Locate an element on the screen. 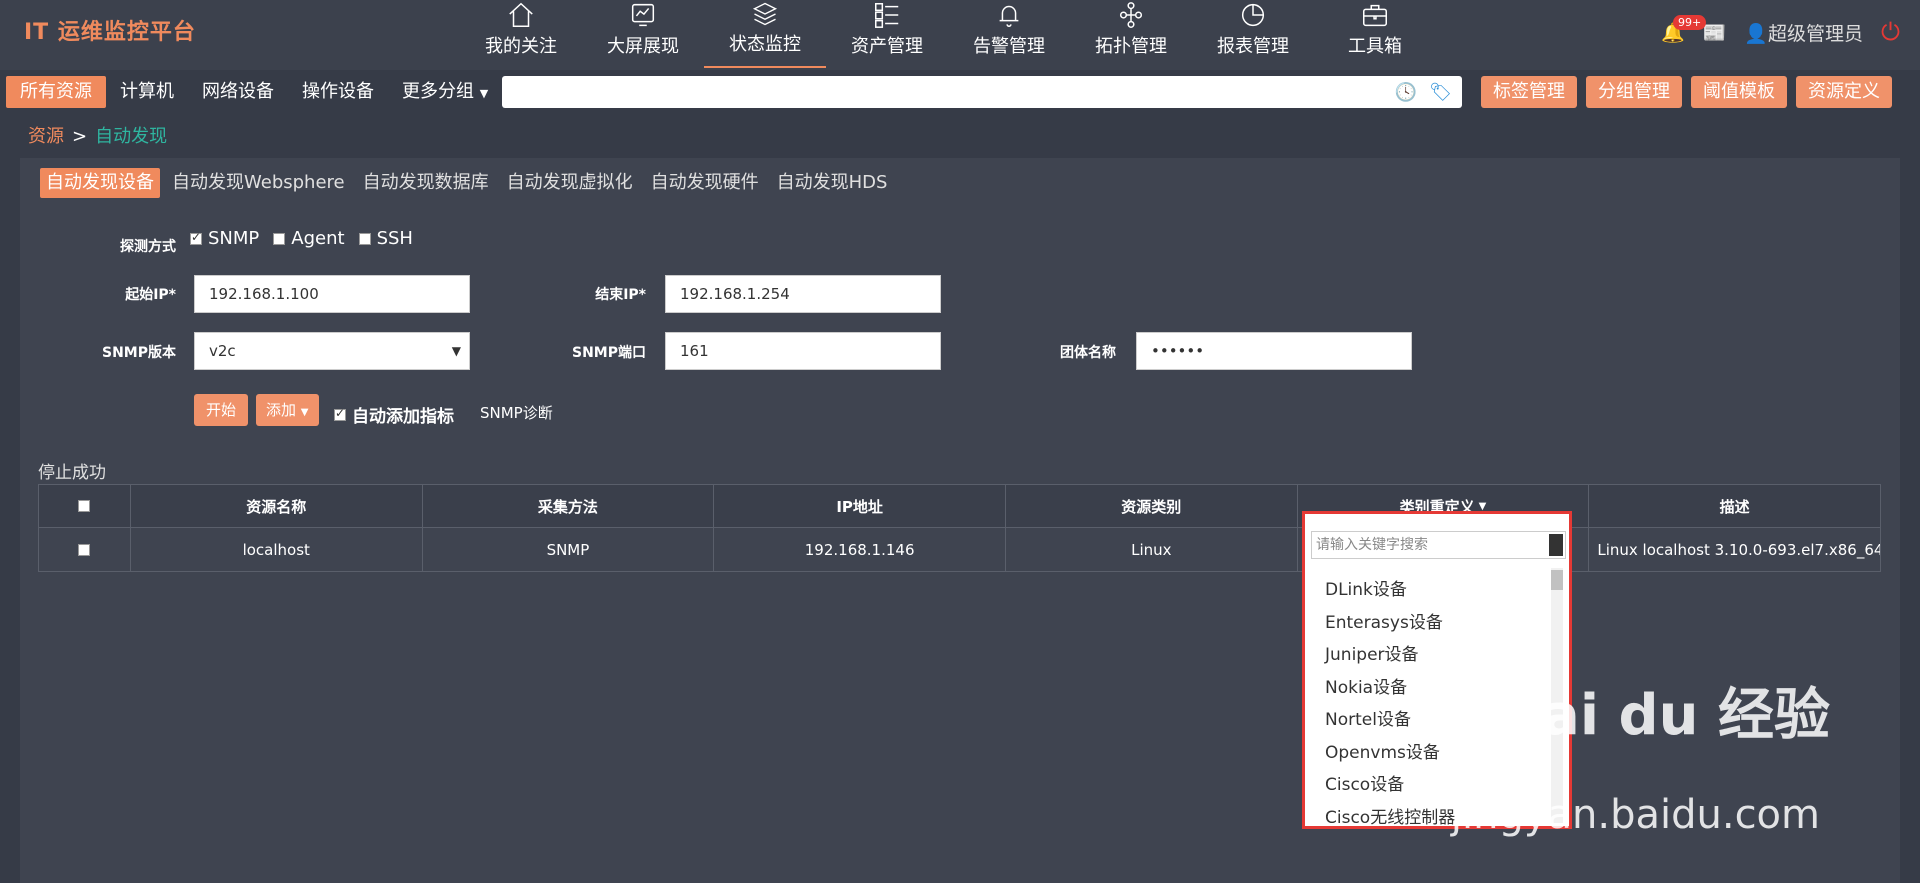 Image resolution: width=1920 pixels, height=883 pixels. threshold-template-button: 阈值模板 is located at coordinates (1739, 92).